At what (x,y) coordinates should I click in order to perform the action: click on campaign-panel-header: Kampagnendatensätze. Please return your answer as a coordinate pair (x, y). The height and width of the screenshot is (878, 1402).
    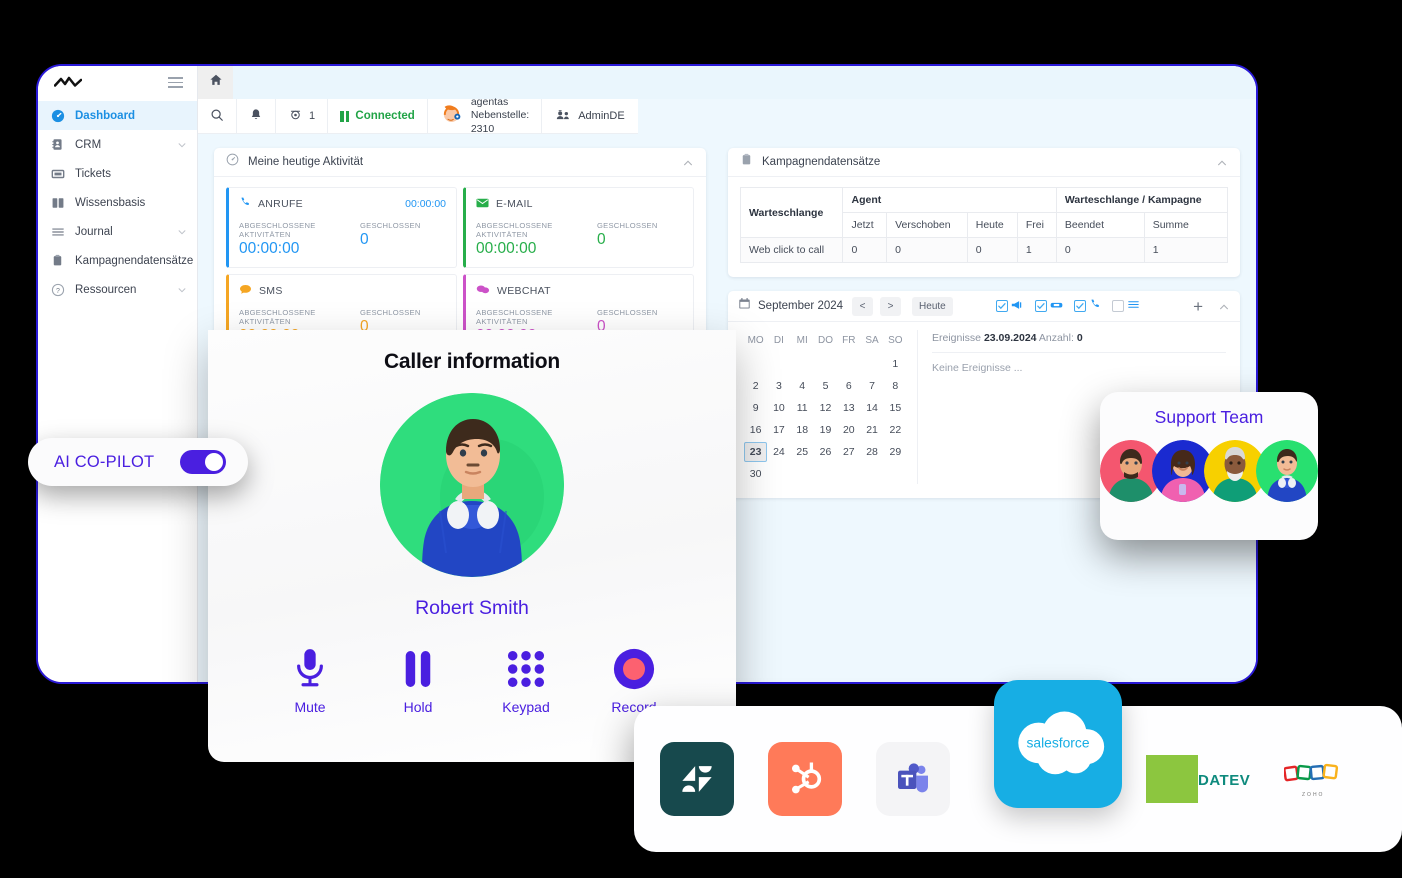
    Looking at the image, I should click on (984, 162).